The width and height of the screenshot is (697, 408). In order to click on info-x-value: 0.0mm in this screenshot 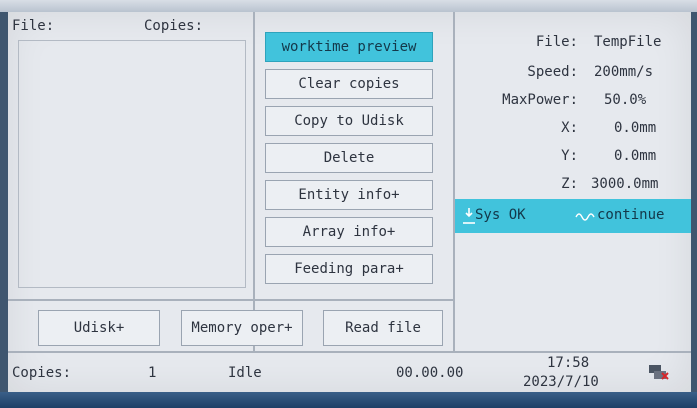, I will do `click(635, 128)`.